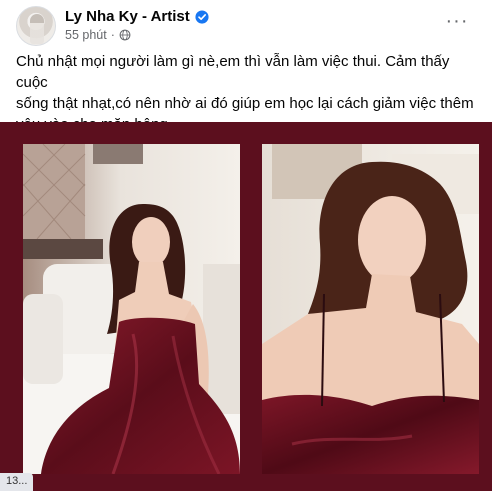 The height and width of the screenshot is (491, 492). Describe the element at coordinates (37, 29) in the screenshot. I see `avatar-figure` at that location.